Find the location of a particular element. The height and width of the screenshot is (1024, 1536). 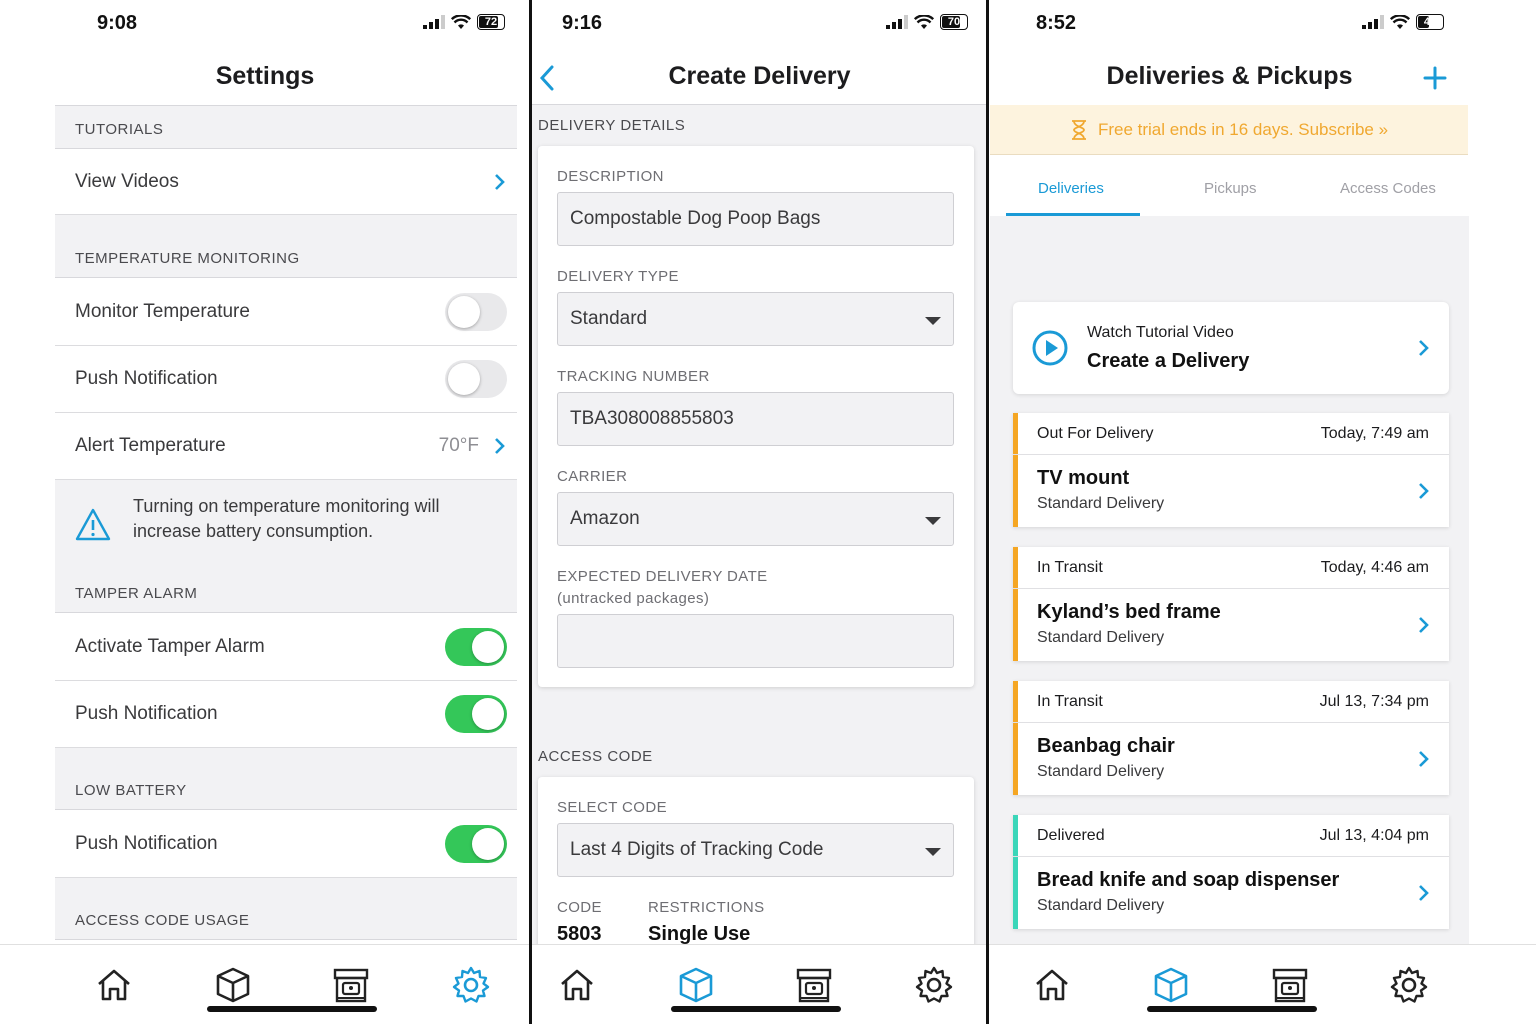

select-code-label: SELECT CODE is located at coordinates (612, 807).